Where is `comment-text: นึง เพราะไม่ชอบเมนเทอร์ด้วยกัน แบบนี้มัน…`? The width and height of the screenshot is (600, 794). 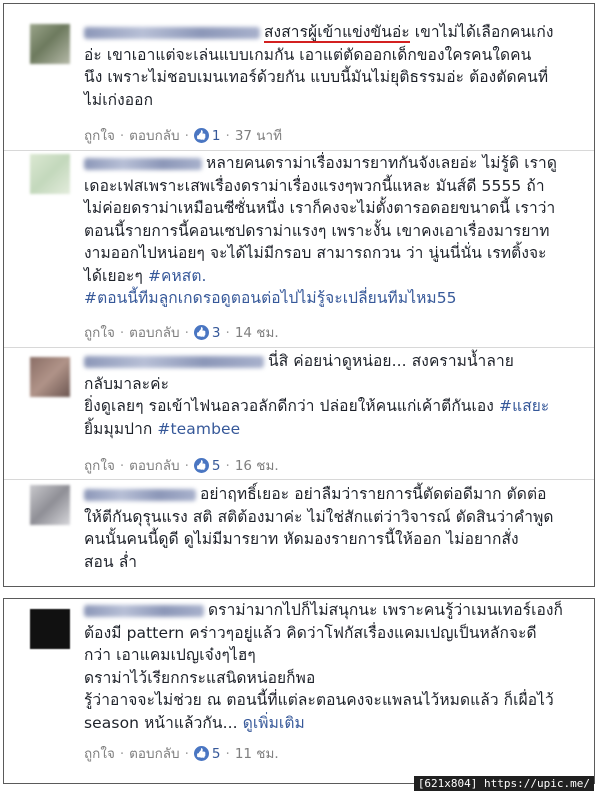 comment-text: นึง เพราะไม่ชอบเมนเทอร์ด้วยกัน แบบนี้มัน… is located at coordinates (316, 77).